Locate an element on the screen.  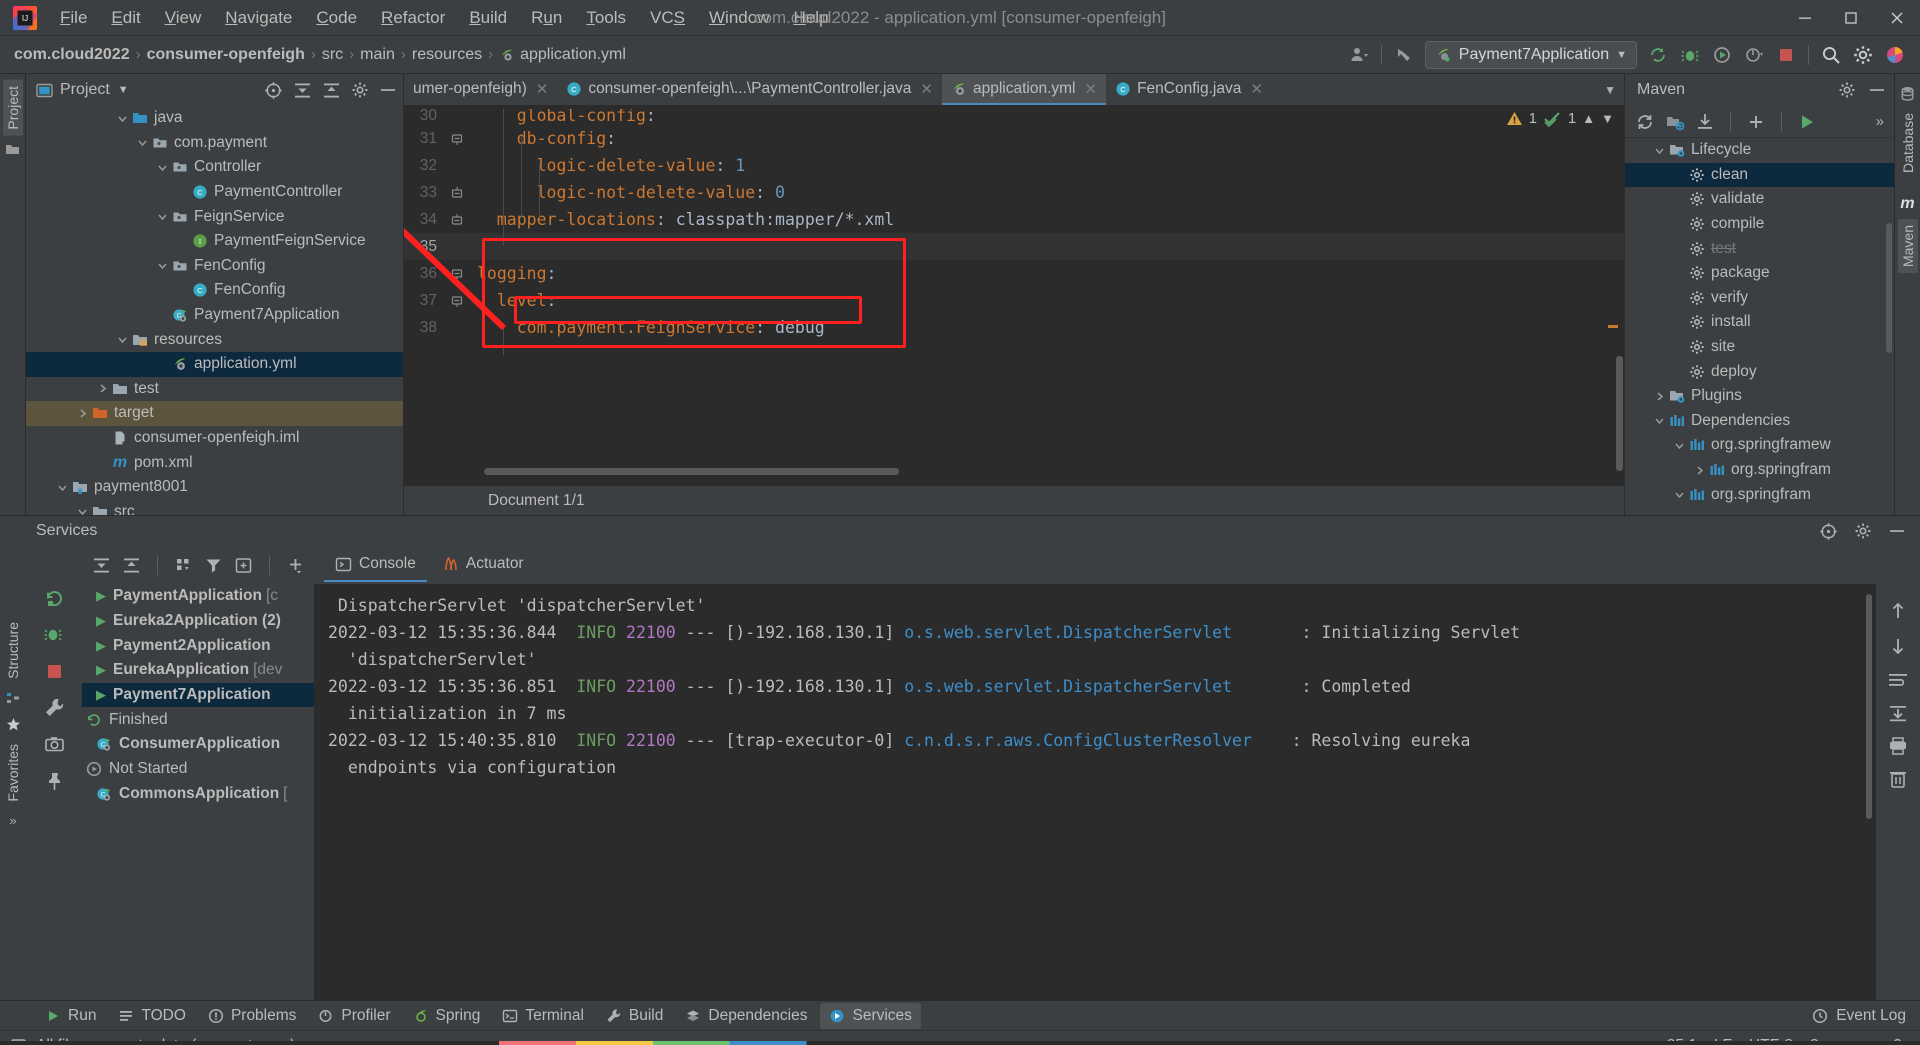
stop-button is located at coordinates (1786, 55).